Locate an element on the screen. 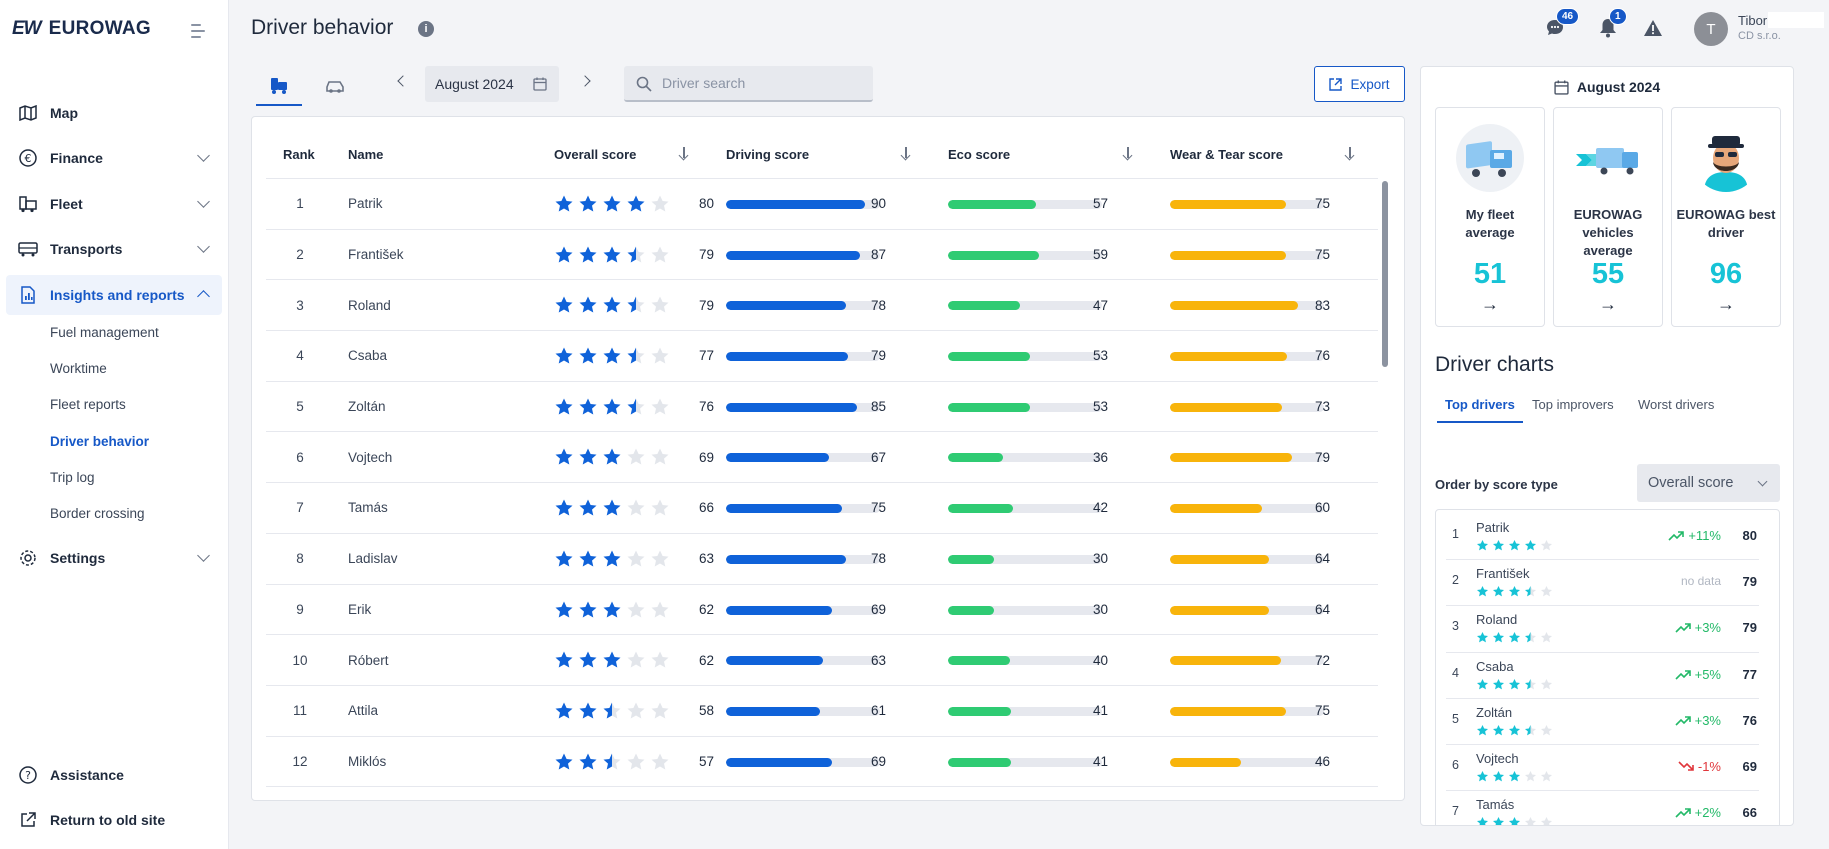  col-name: Name is located at coordinates (365, 154).